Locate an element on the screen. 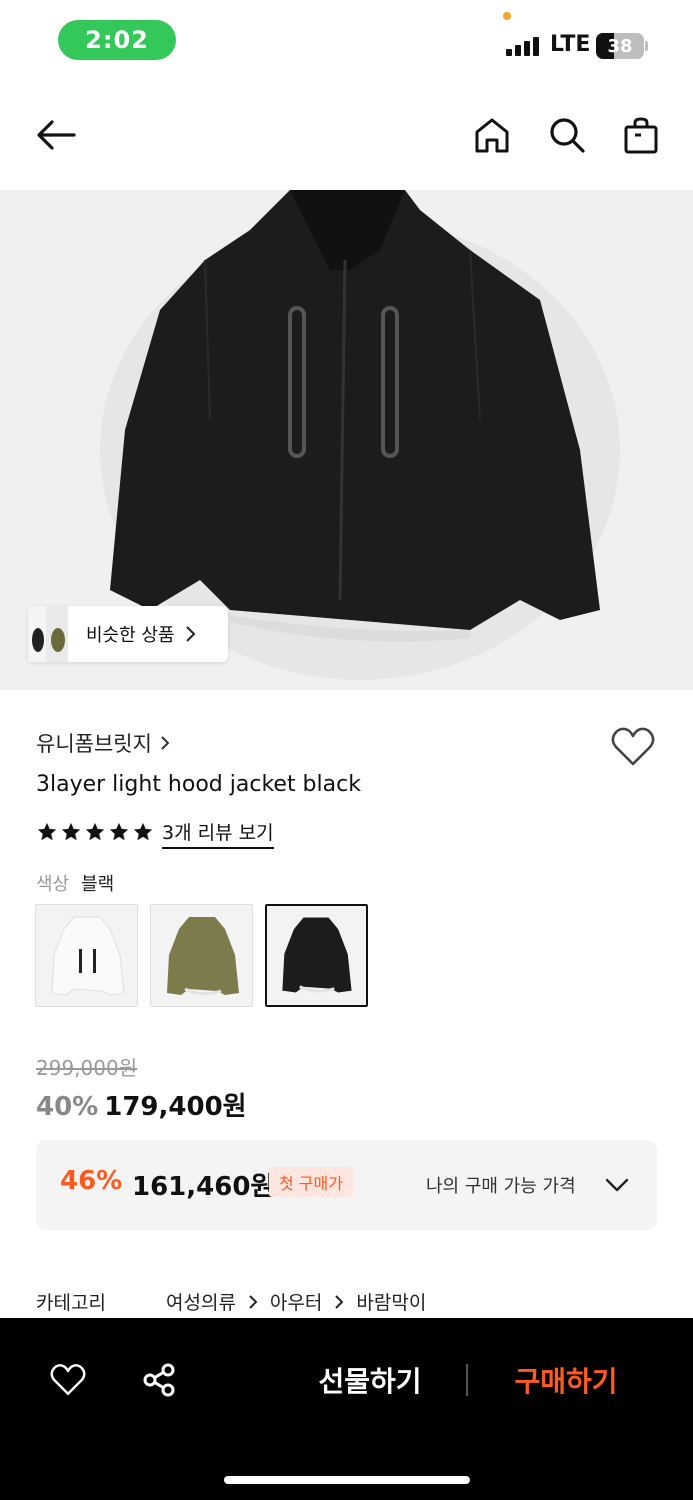 The width and height of the screenshot is (693, 1500). rating-stars is located at coordinates (95, 834).